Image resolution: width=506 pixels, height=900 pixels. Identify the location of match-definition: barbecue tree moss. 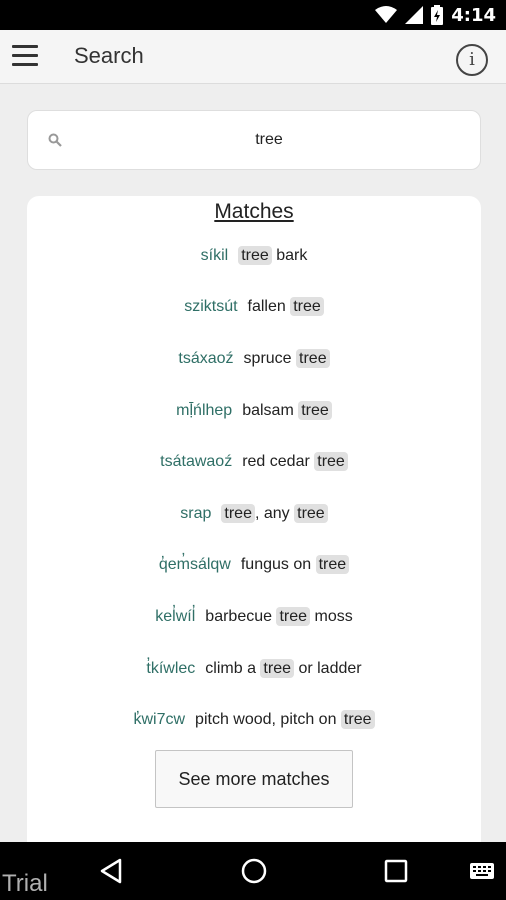
(279, 616).